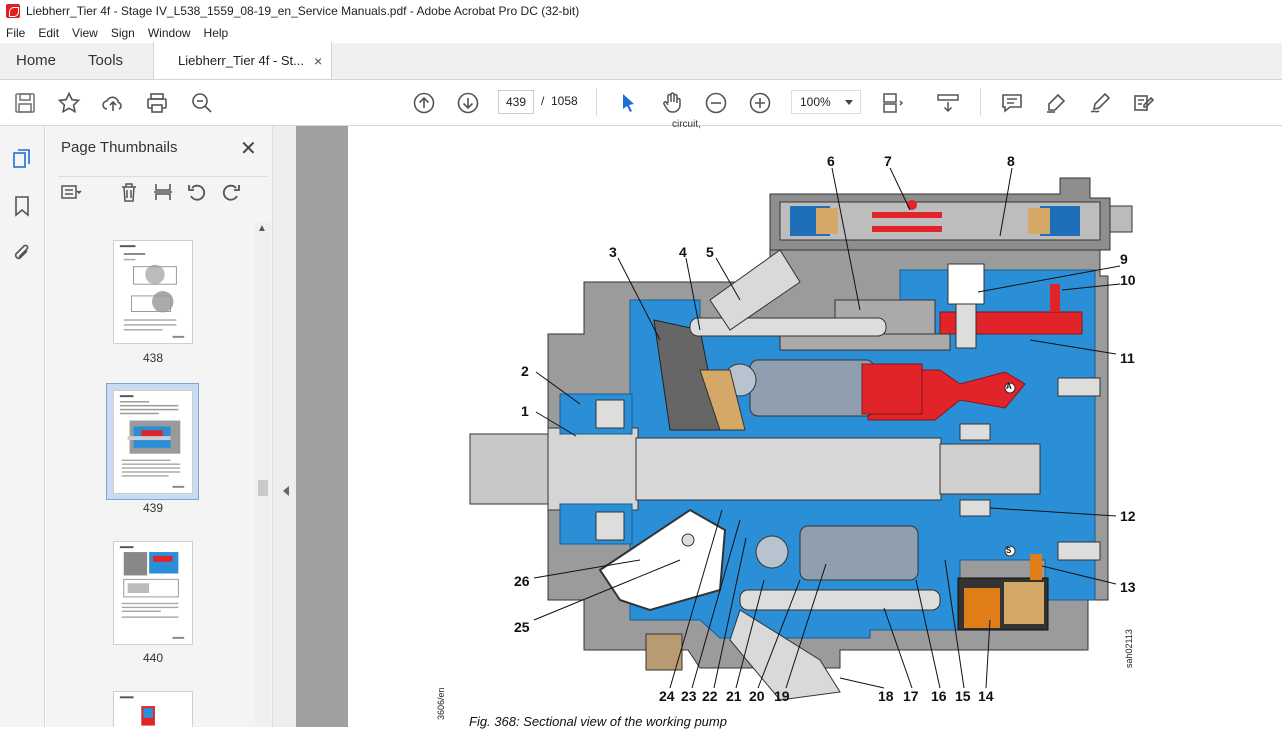 This screenshot has height=733, width=1282. What do you see at coordinates (757, 696) in the screenshot?
I see `callout-20: 20` at bounding box center [757, 696].